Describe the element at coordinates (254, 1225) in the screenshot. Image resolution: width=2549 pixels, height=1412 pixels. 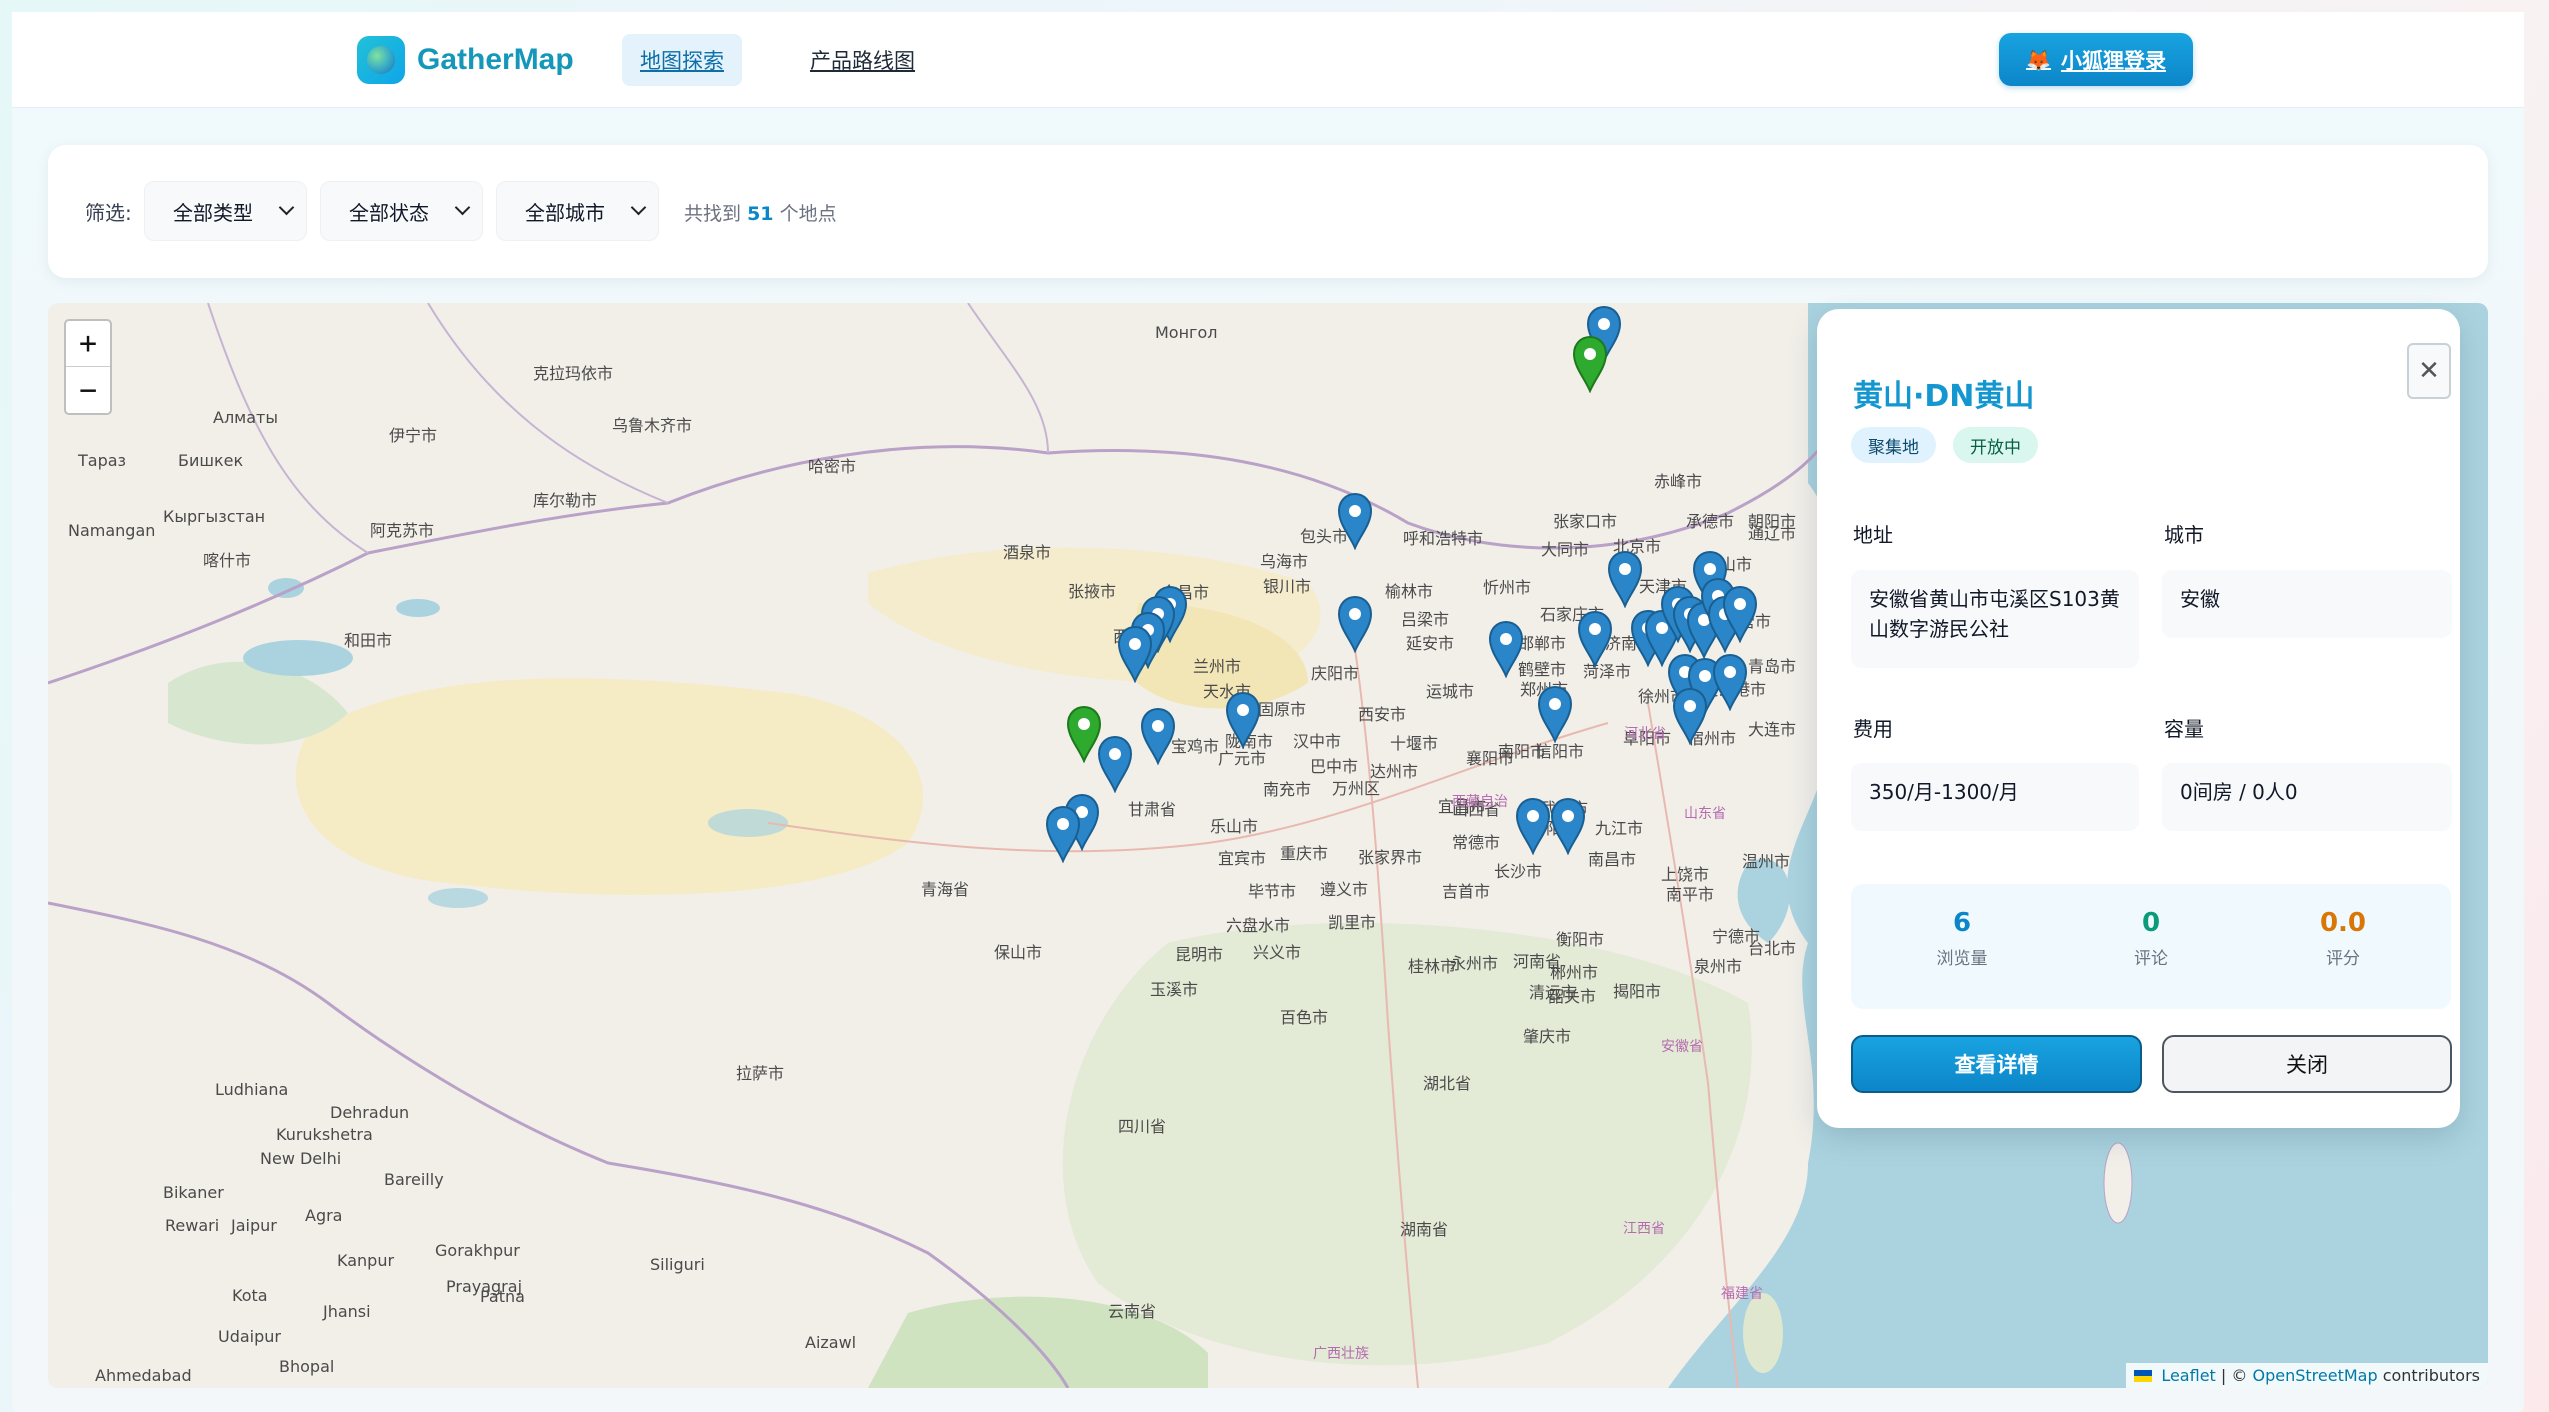
I see `map-place-label: Jaipur` at that location.